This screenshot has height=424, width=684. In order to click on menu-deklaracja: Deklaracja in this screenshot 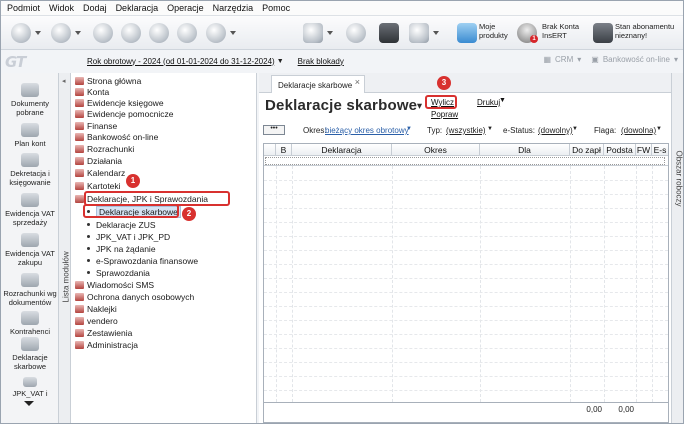, I will do `click(137, 8)`.